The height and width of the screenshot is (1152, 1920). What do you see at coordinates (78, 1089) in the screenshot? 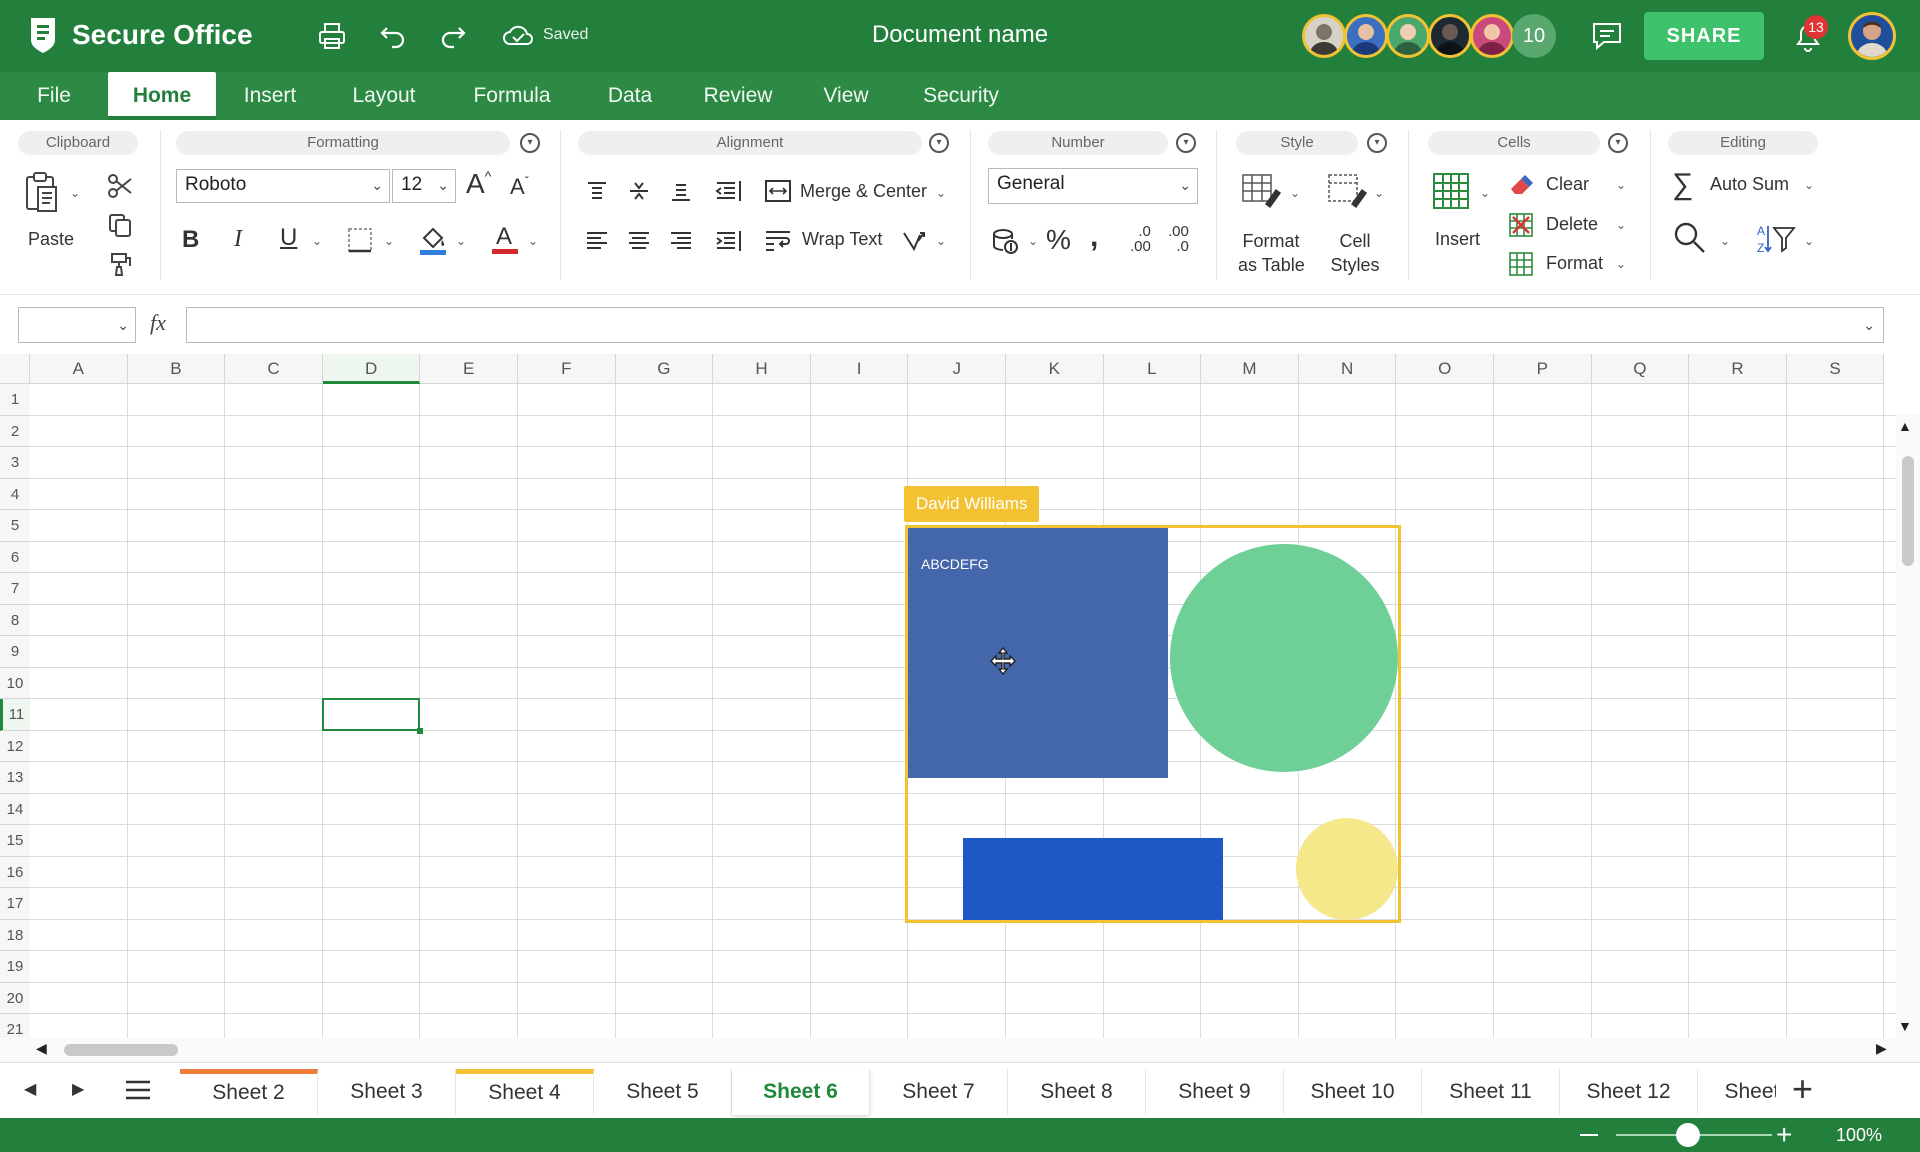
I see `next-sheet-icon: ▶` at bounding box center [78, 1089].